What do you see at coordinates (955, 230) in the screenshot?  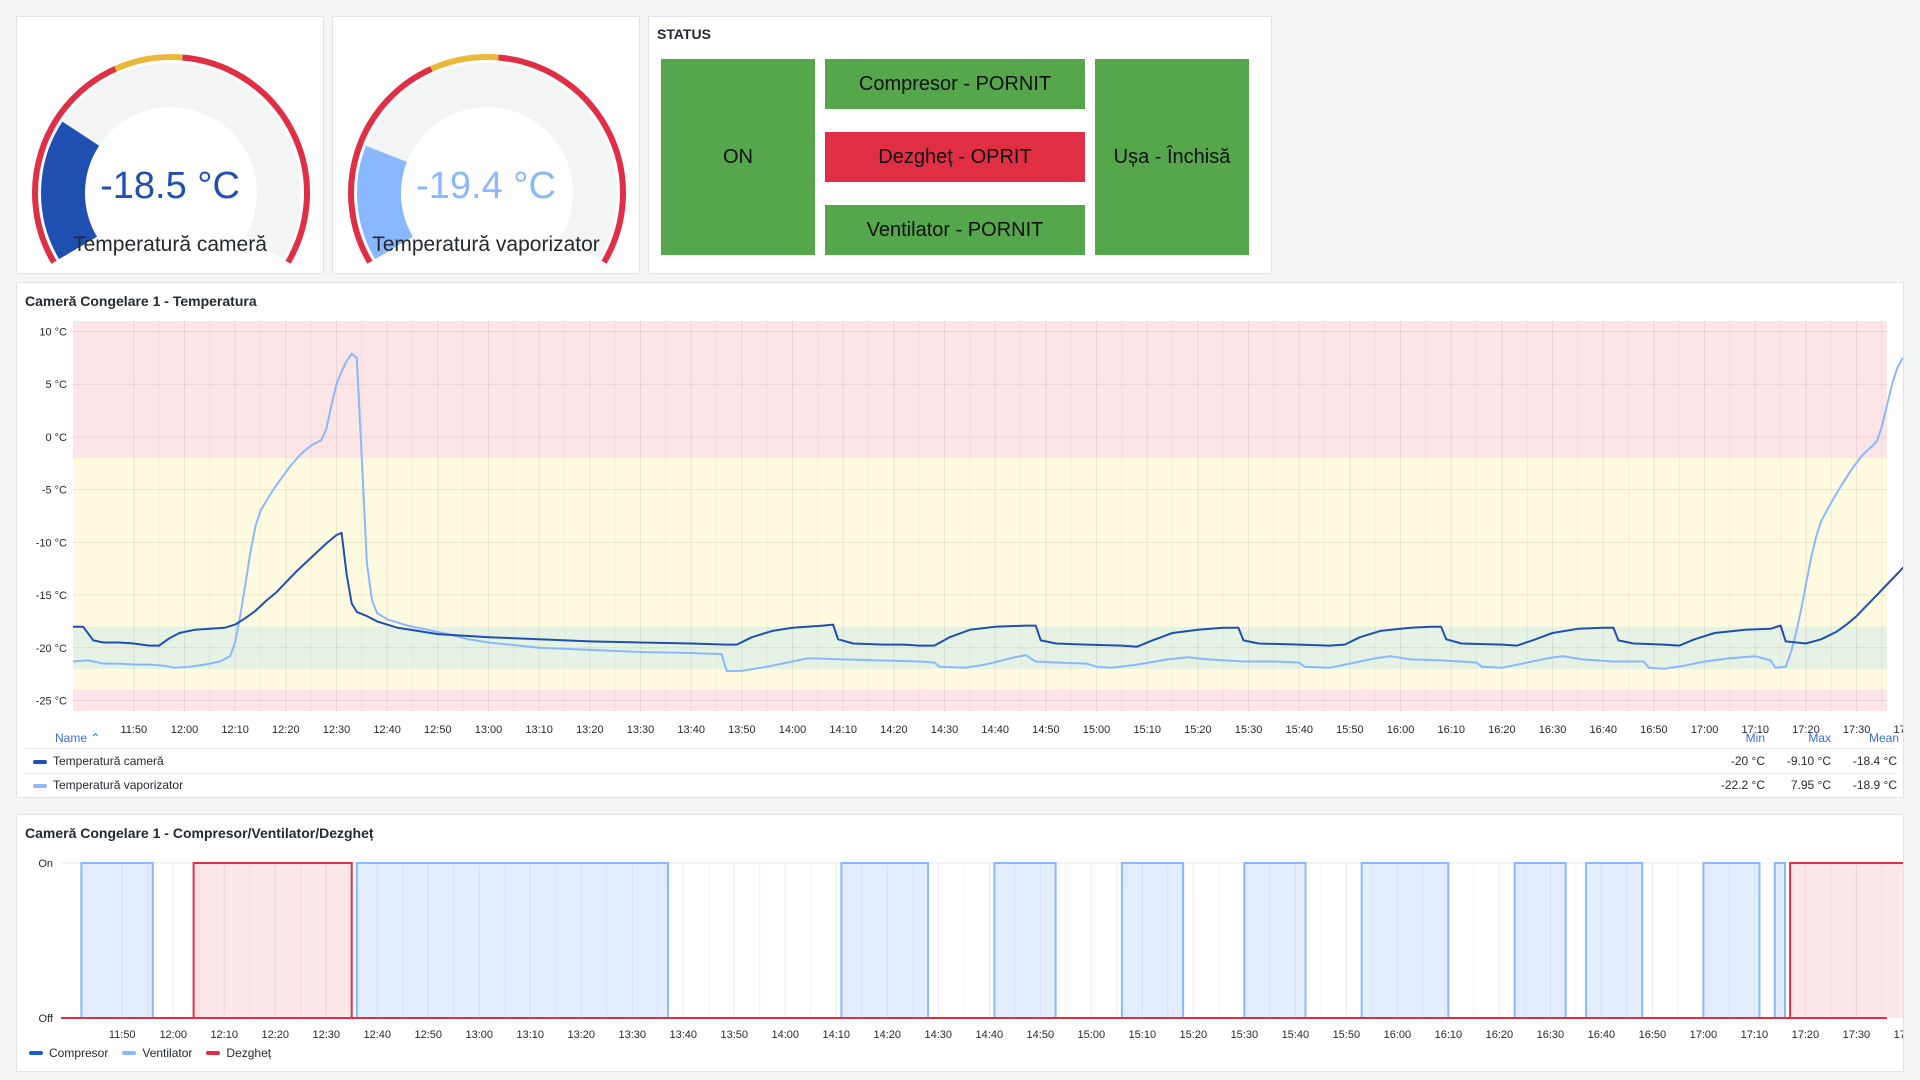 I see `fan-status-tile: Ventilator - PORNIT` at bounding box center [955, 230].